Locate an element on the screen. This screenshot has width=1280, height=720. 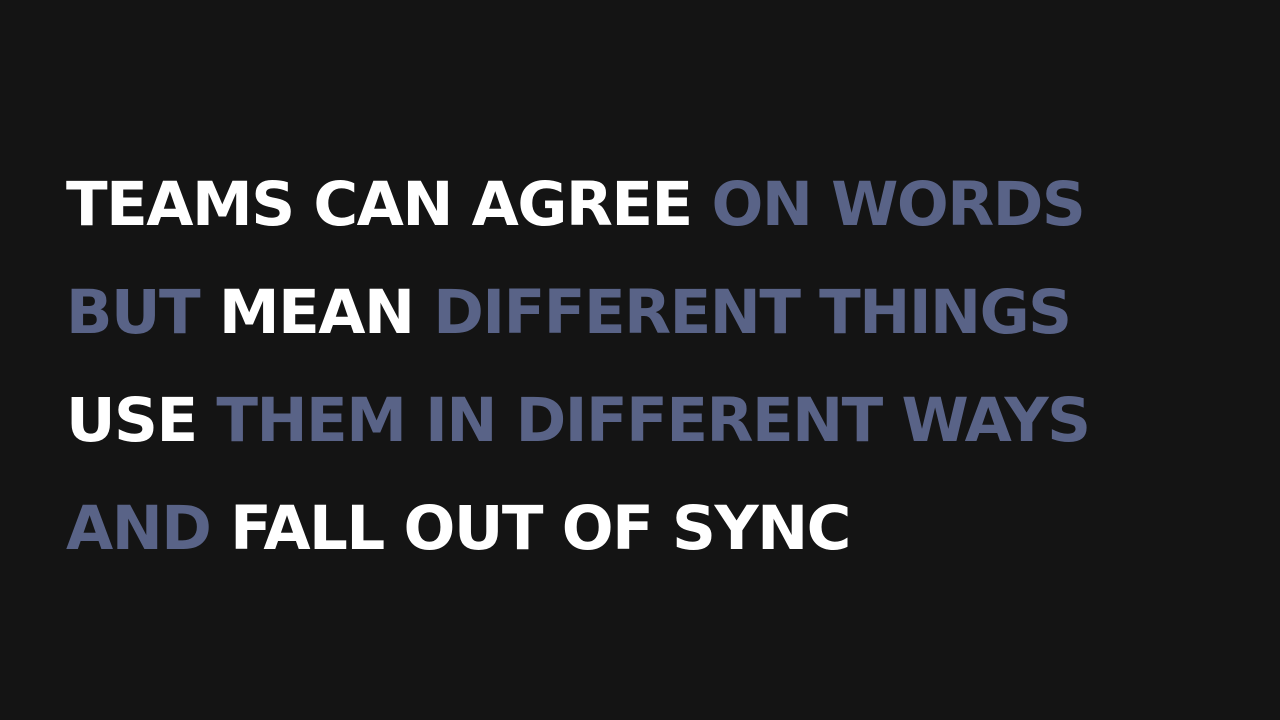
muted-phrase: AND is located at coordinates (139, 528).